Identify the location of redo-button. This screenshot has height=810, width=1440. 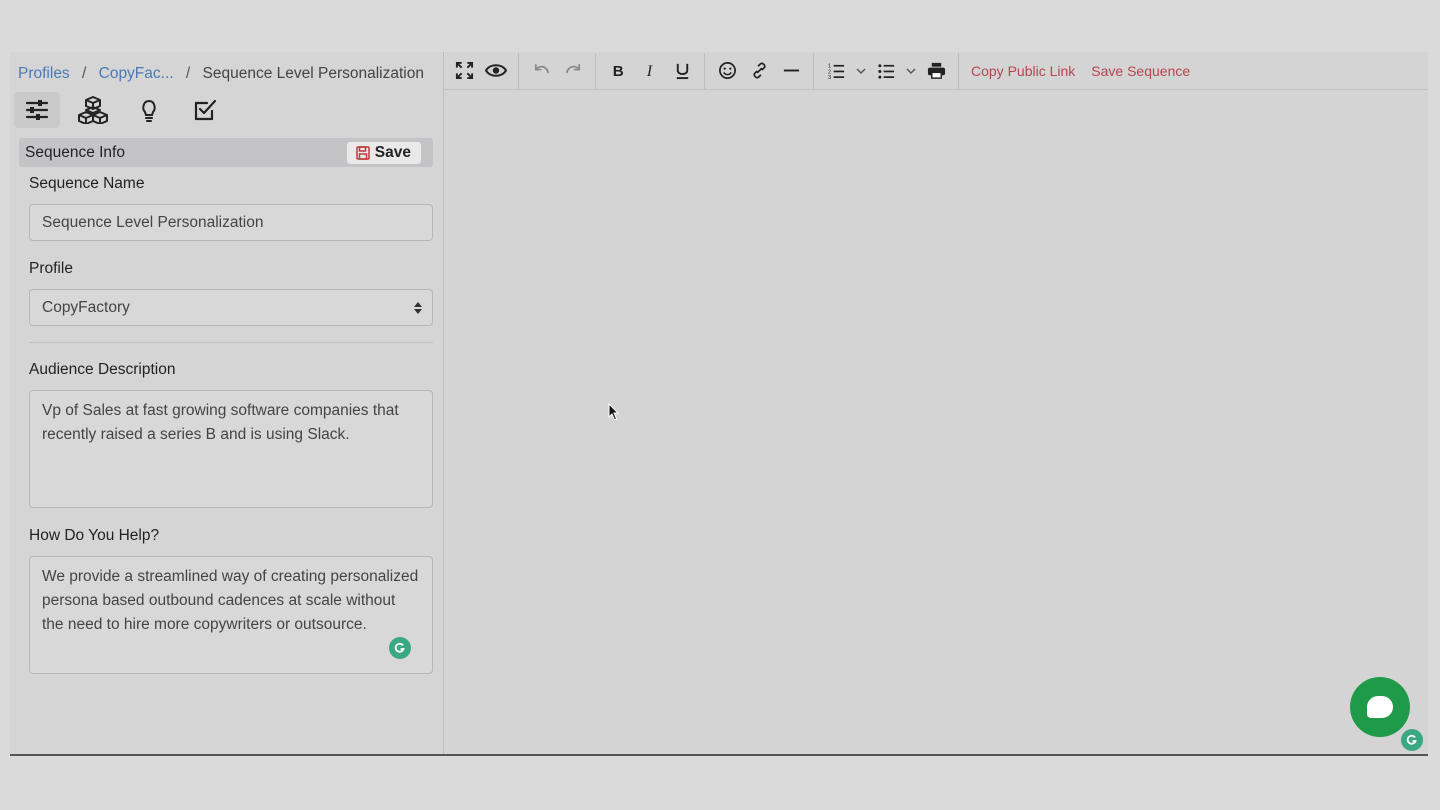
(573, 71).